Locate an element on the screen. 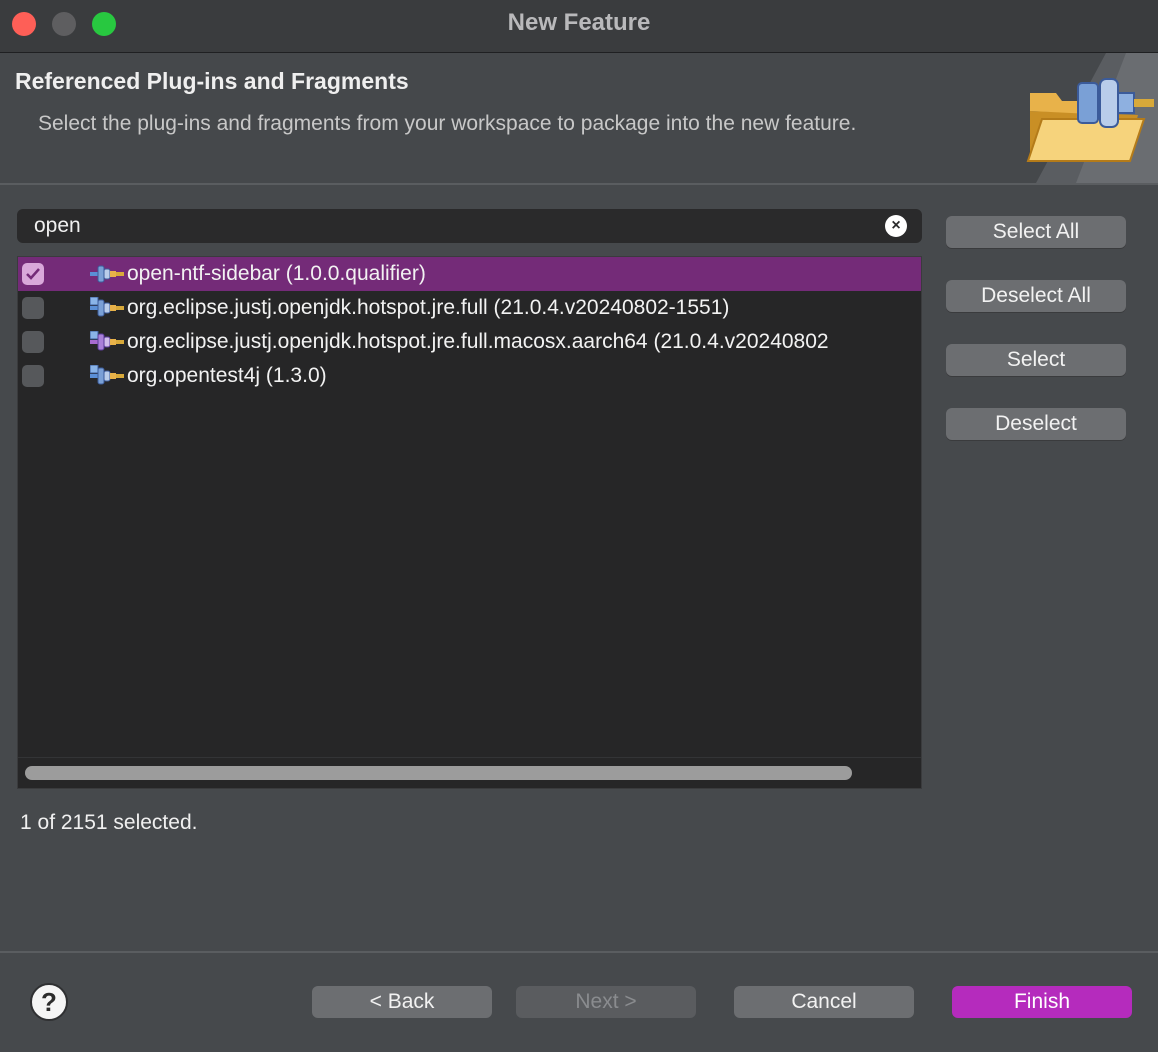 This screenshot has height=1052, width=1158. title-bar: New Feature is located at coordinates (579, 26).